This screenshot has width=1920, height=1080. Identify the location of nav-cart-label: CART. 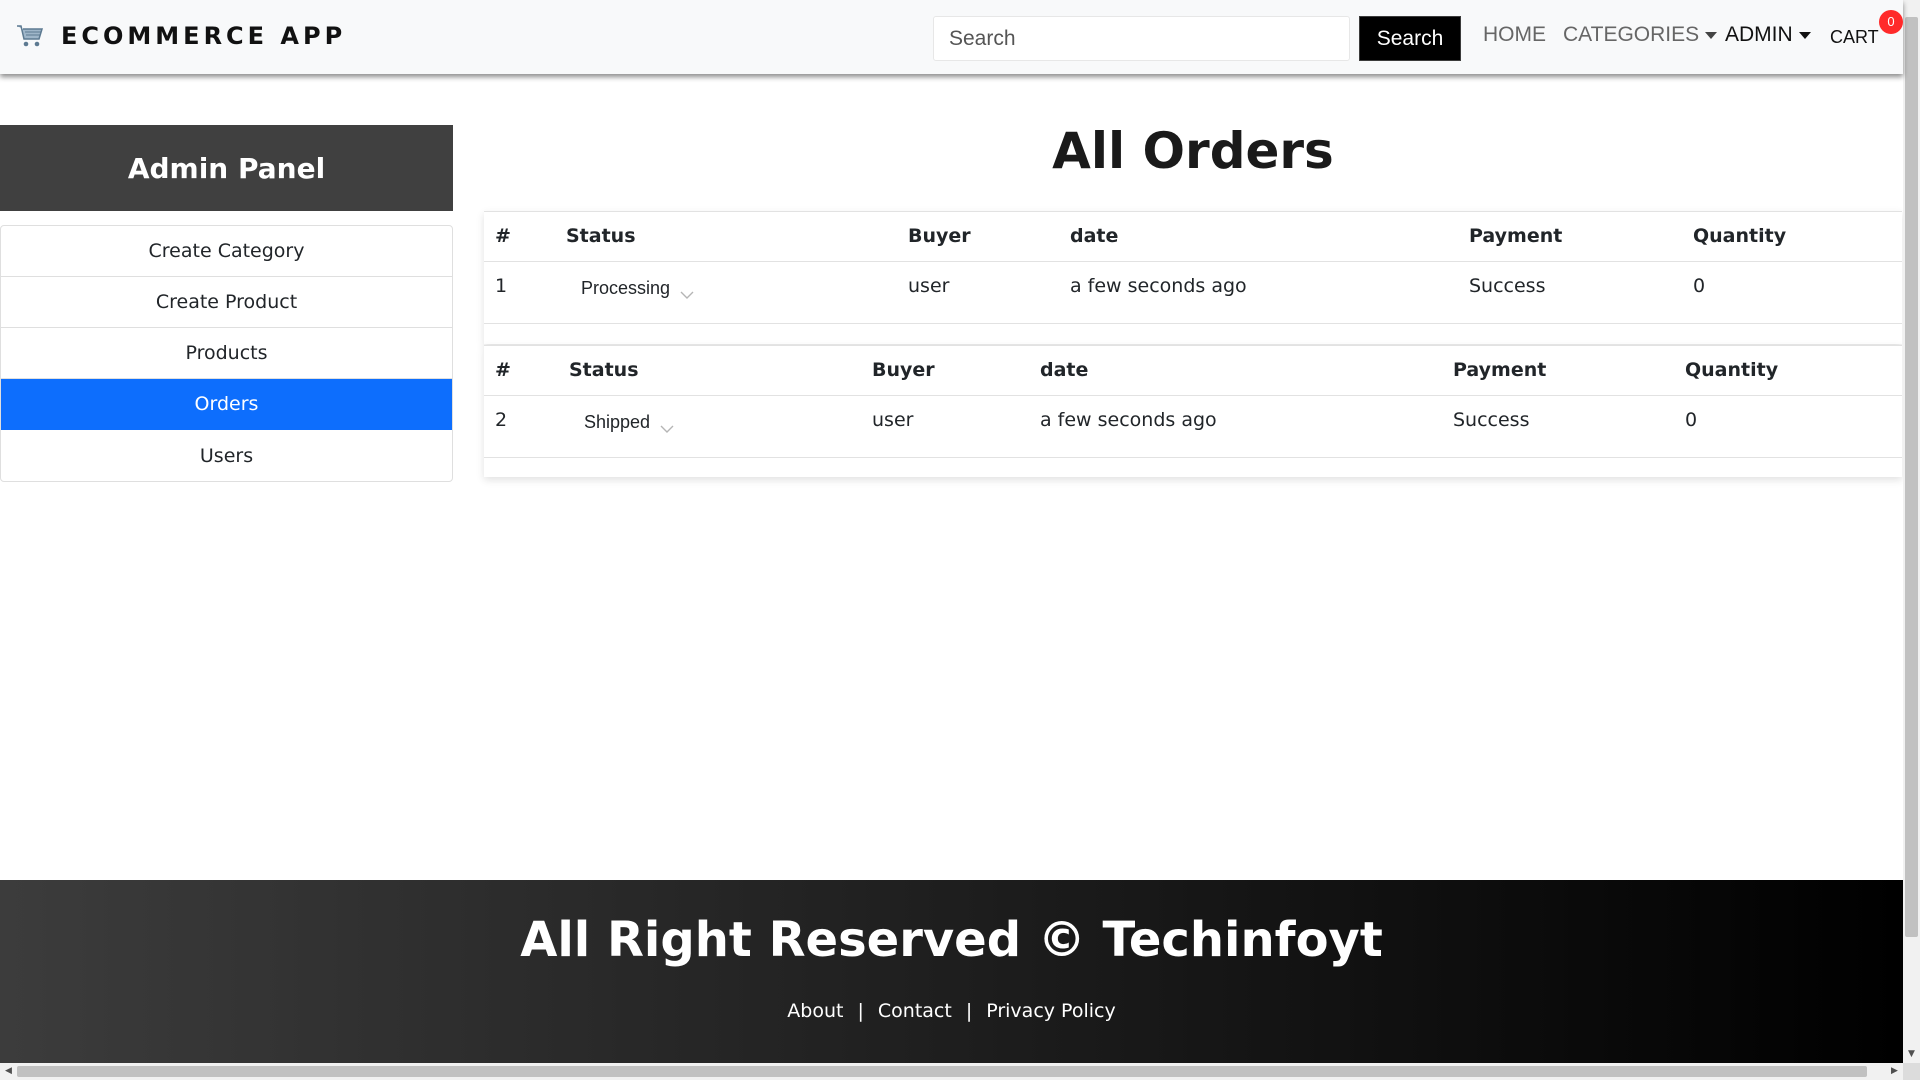
(1854, 37).